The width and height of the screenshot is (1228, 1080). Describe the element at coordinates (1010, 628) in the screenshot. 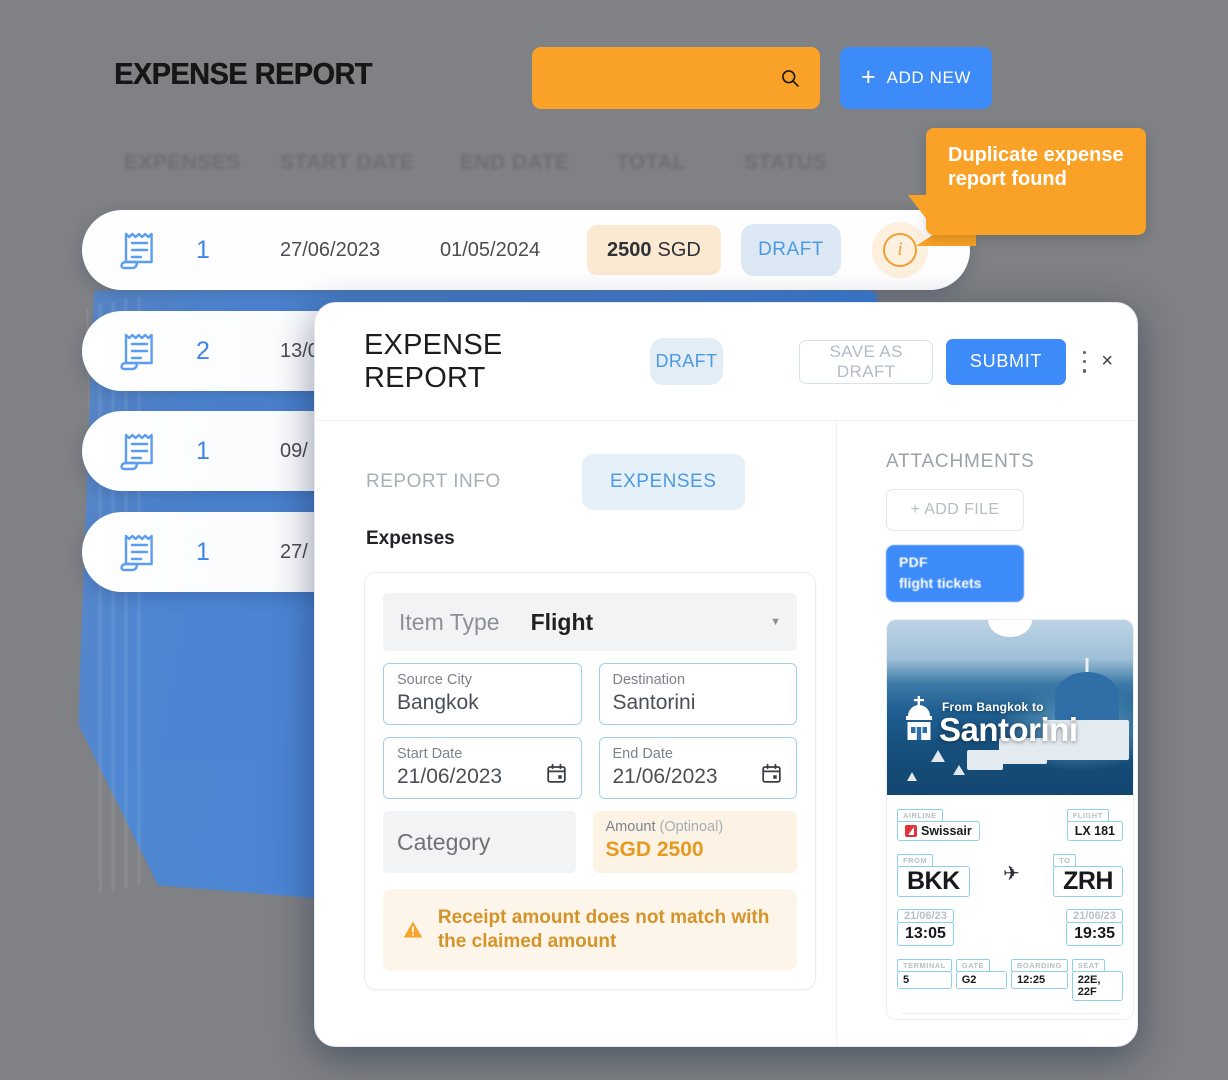

I see `ticket-notch-decoration` at that location.